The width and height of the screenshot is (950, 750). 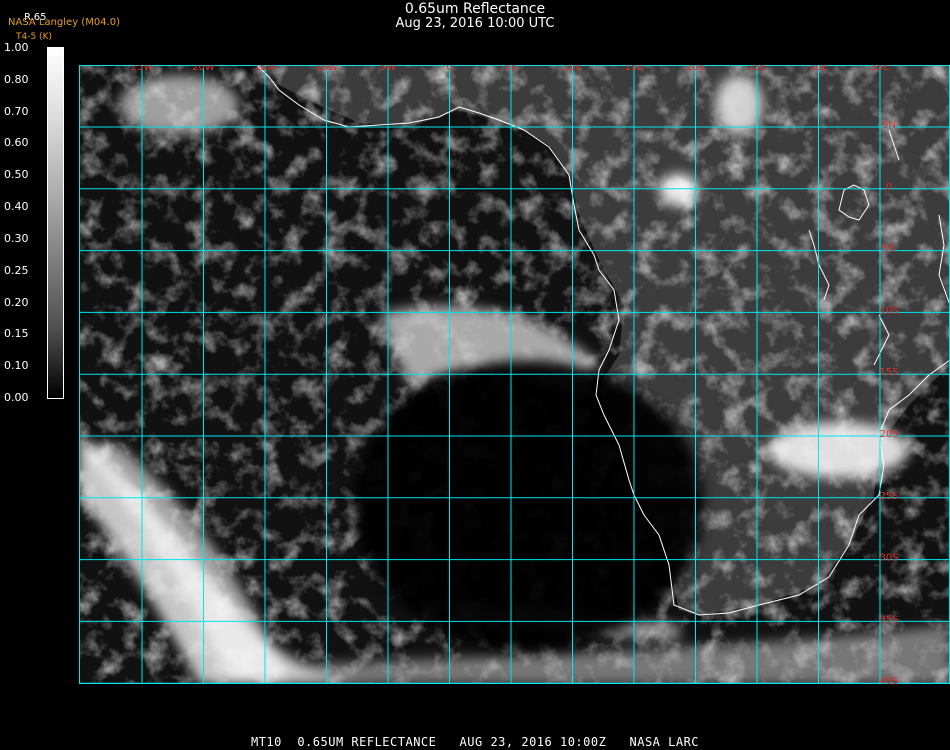 What do you see at coordinates (889, 125) in the screenshot?
I see `latitude-label: 5N` at bounding box center [889, 125].